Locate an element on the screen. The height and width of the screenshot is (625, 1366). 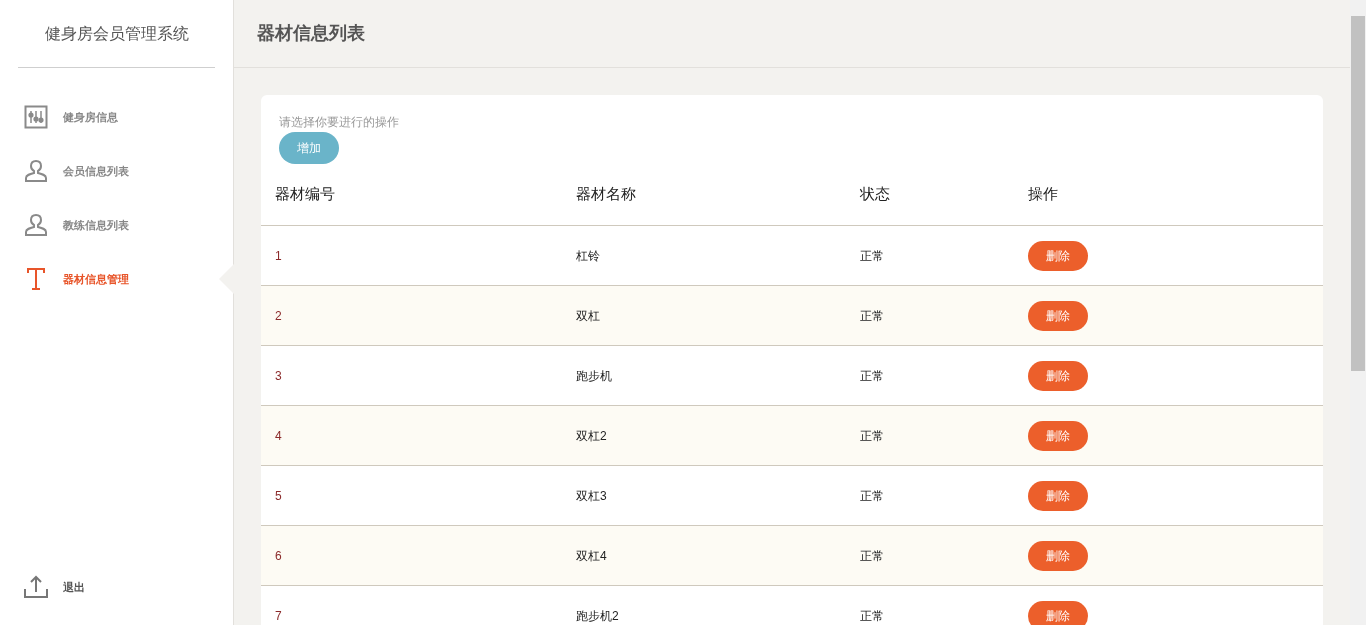
nav-item: 健身房信息 is located at coordinates (116, 117).